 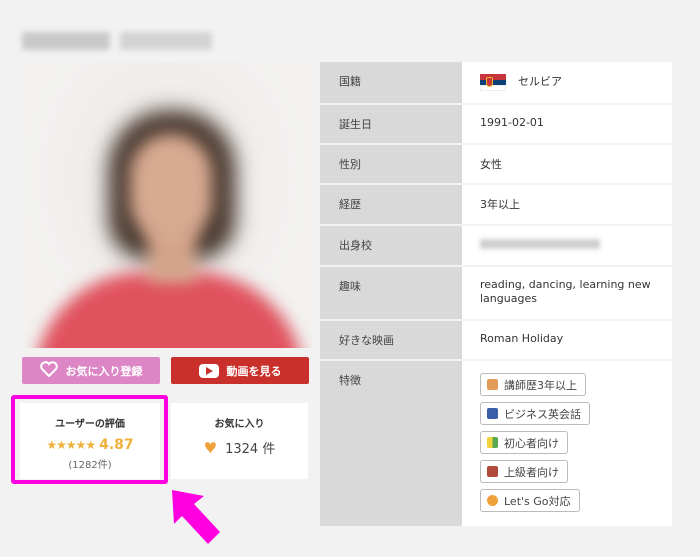 What do you see at coordinates (492, 500) in the screenshot?
I see `lets-go-icon` at bounding box center [492, 500].